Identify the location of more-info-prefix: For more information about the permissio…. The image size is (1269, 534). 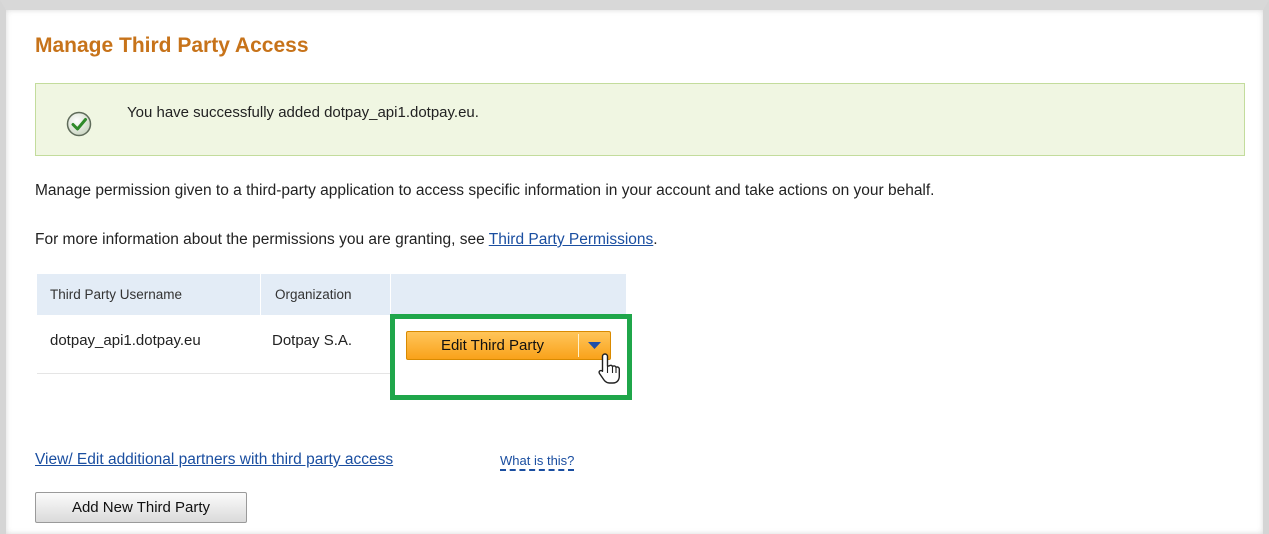
(262, 239).